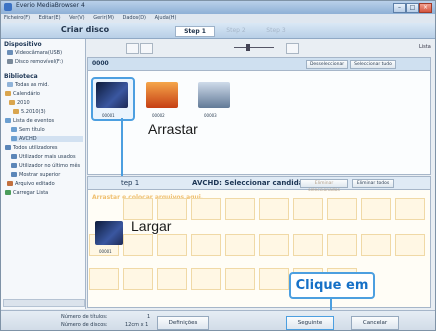 The height and width of the screenshot is (331, 436). Describe the element at coordinates (375, 323) in the screenshot. I see `cancel-button: Cancelar` at that location.